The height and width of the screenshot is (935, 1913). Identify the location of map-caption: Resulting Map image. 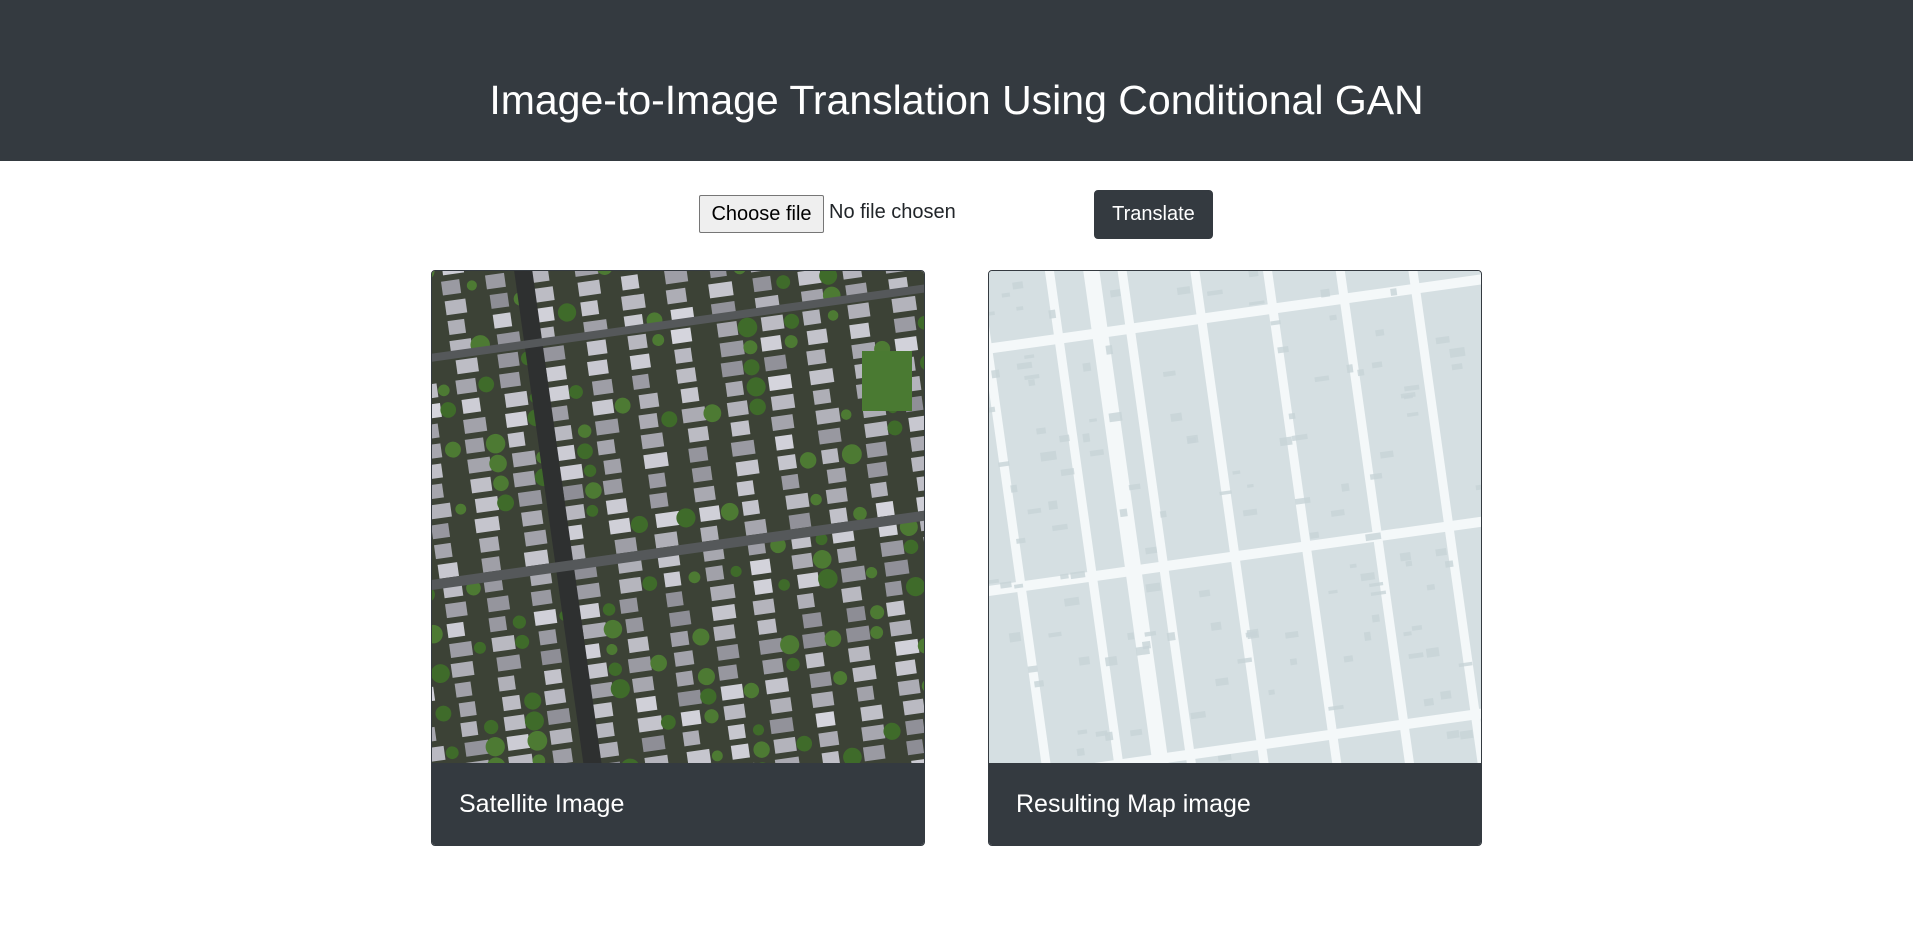
(1133, 804).